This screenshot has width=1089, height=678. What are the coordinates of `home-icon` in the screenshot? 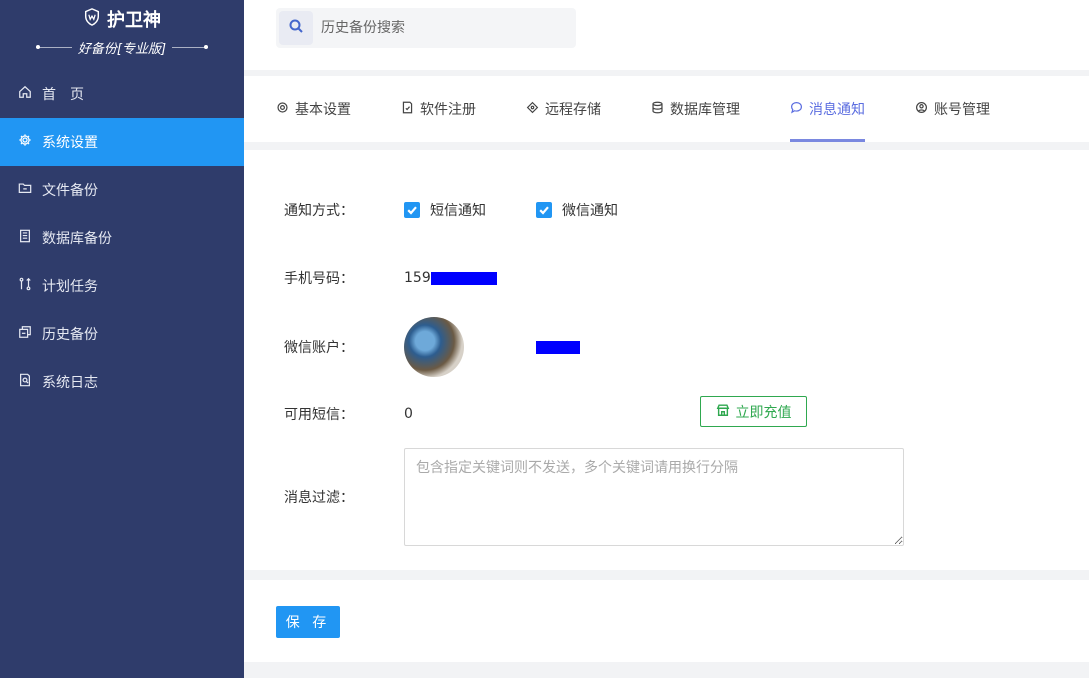 It's located at (25, 94).